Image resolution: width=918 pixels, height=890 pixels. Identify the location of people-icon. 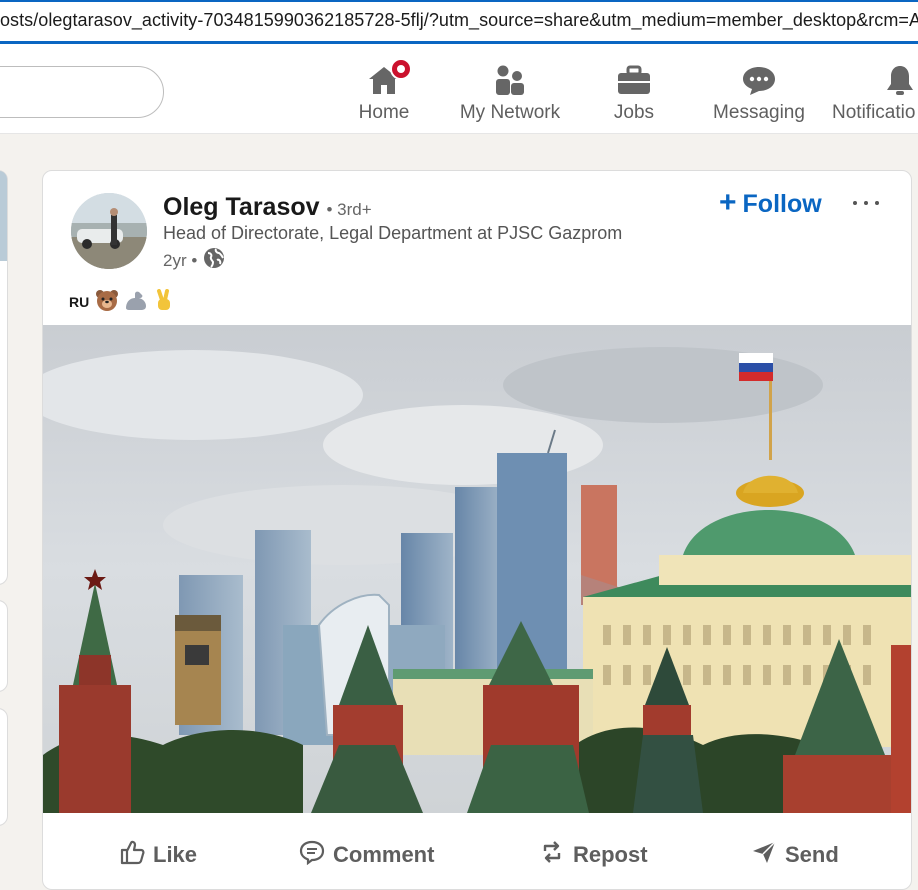
(510, 82).